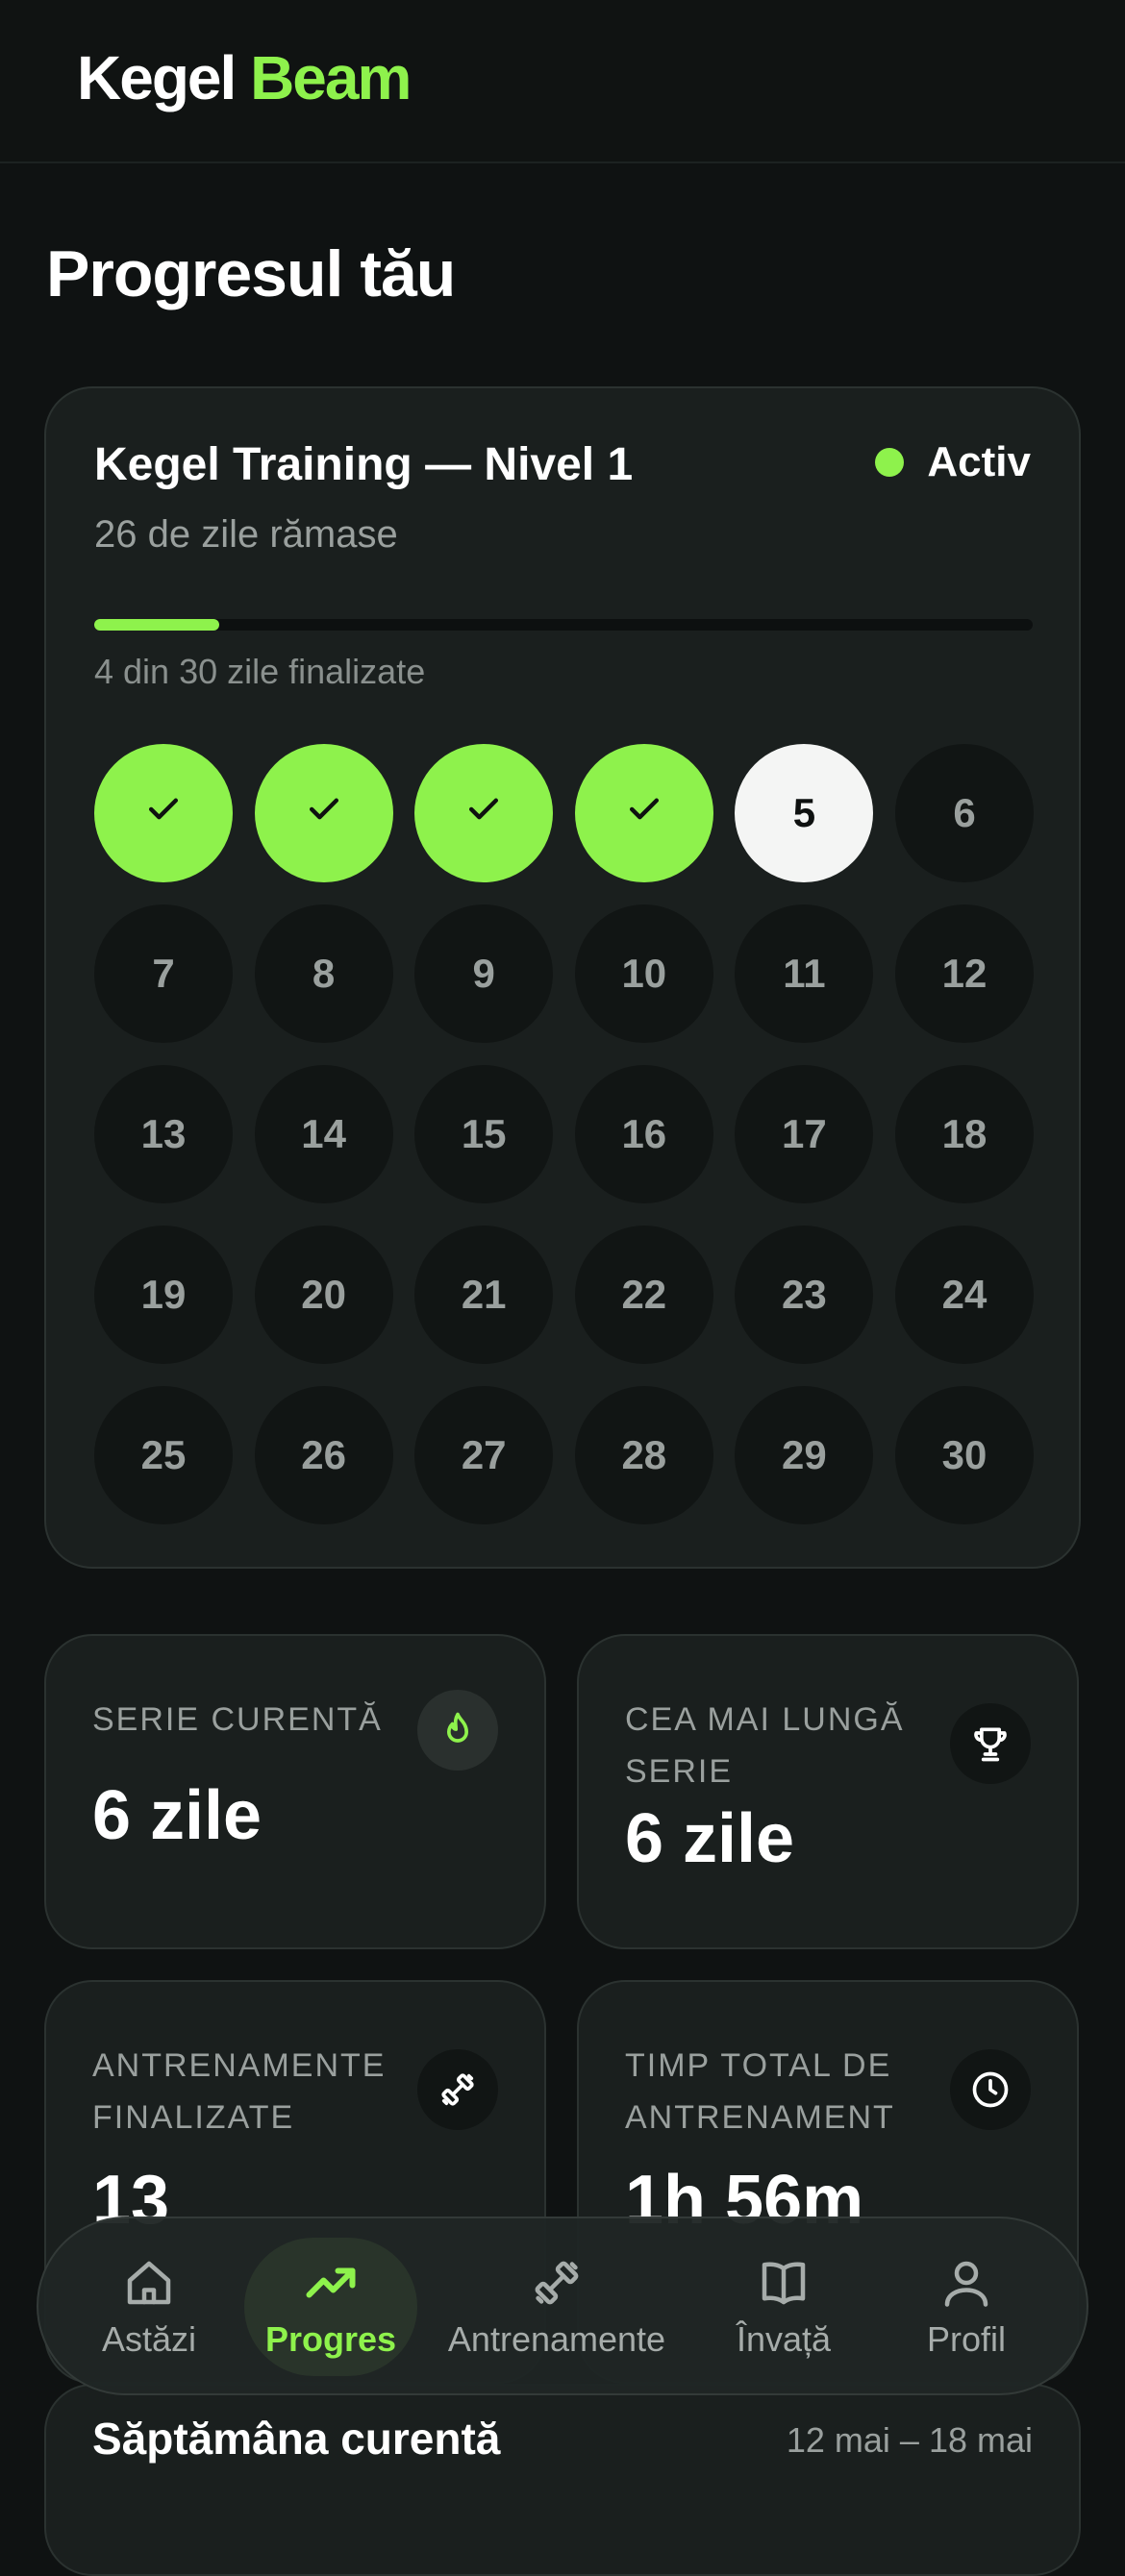  I want to click on day-circle: 29, so click(805, 1455).